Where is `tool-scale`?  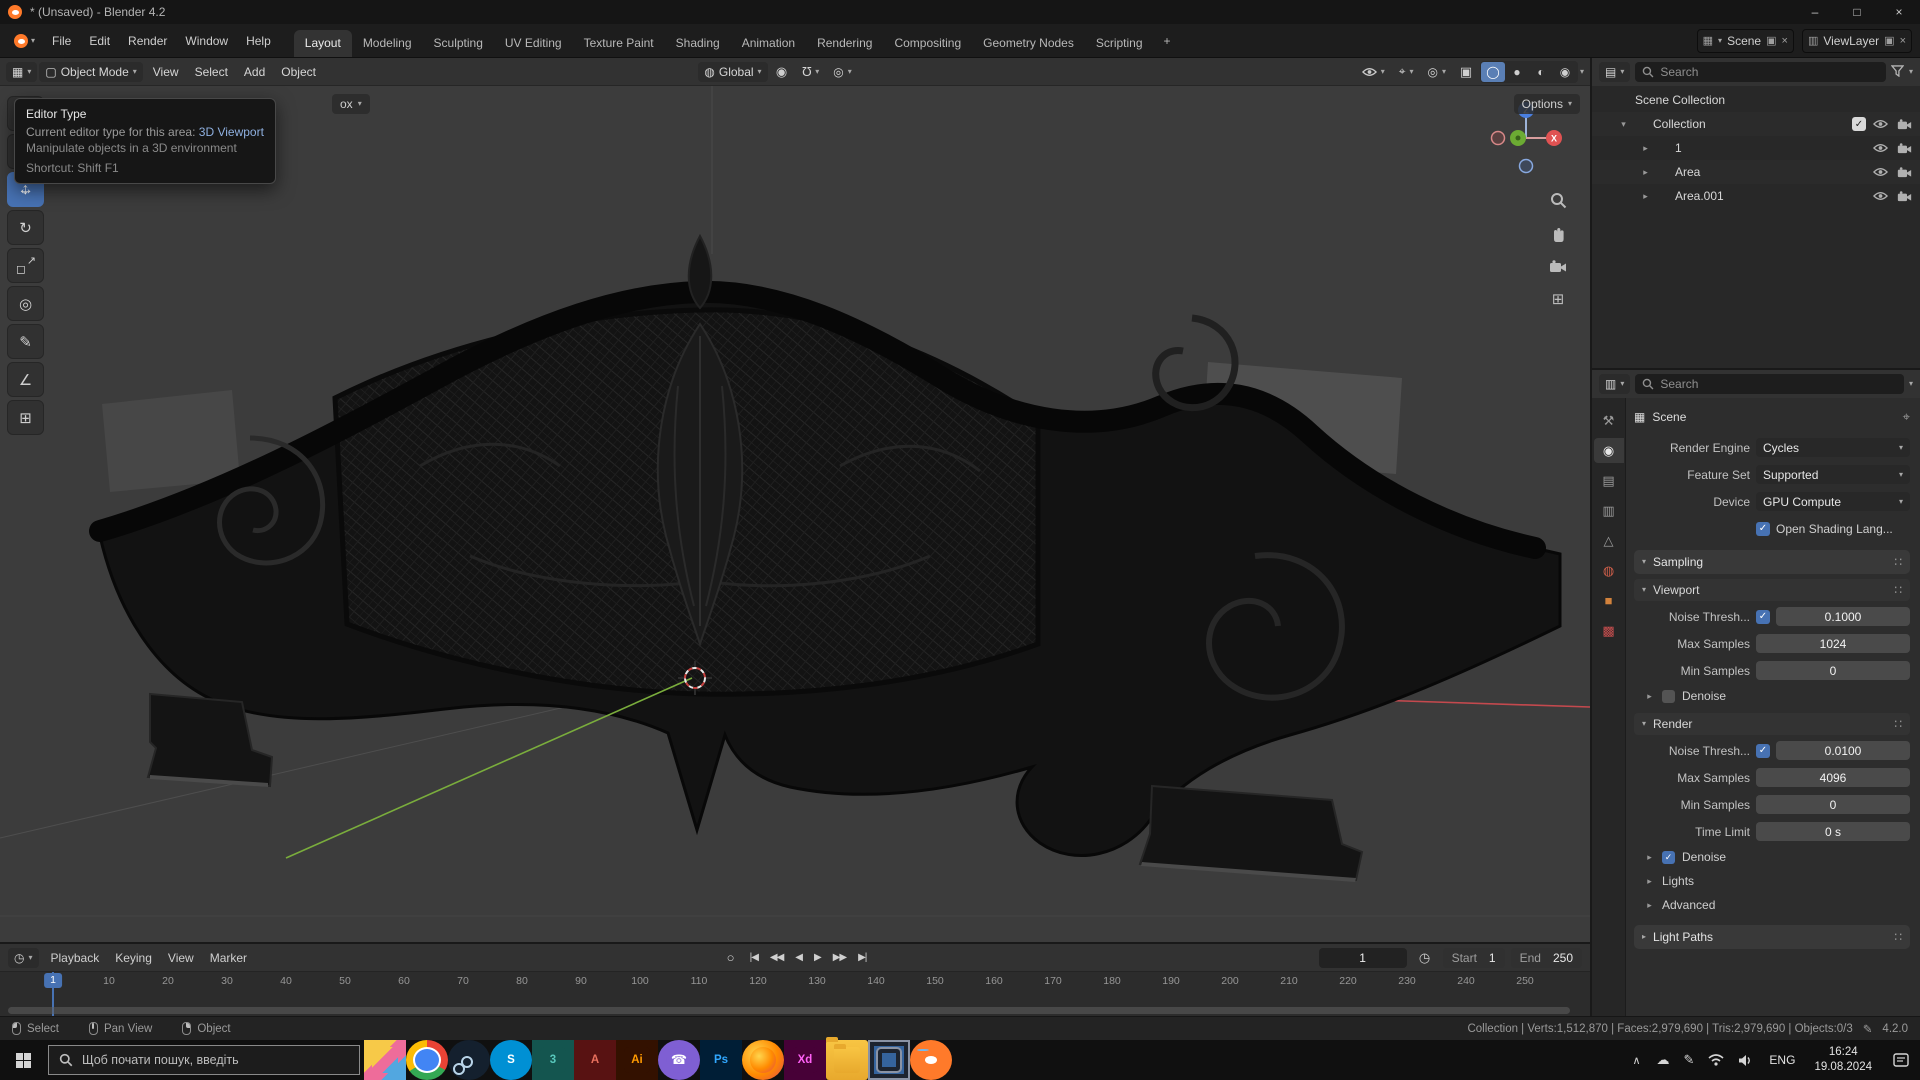 tool-scale is located at coordinates (25, 265).